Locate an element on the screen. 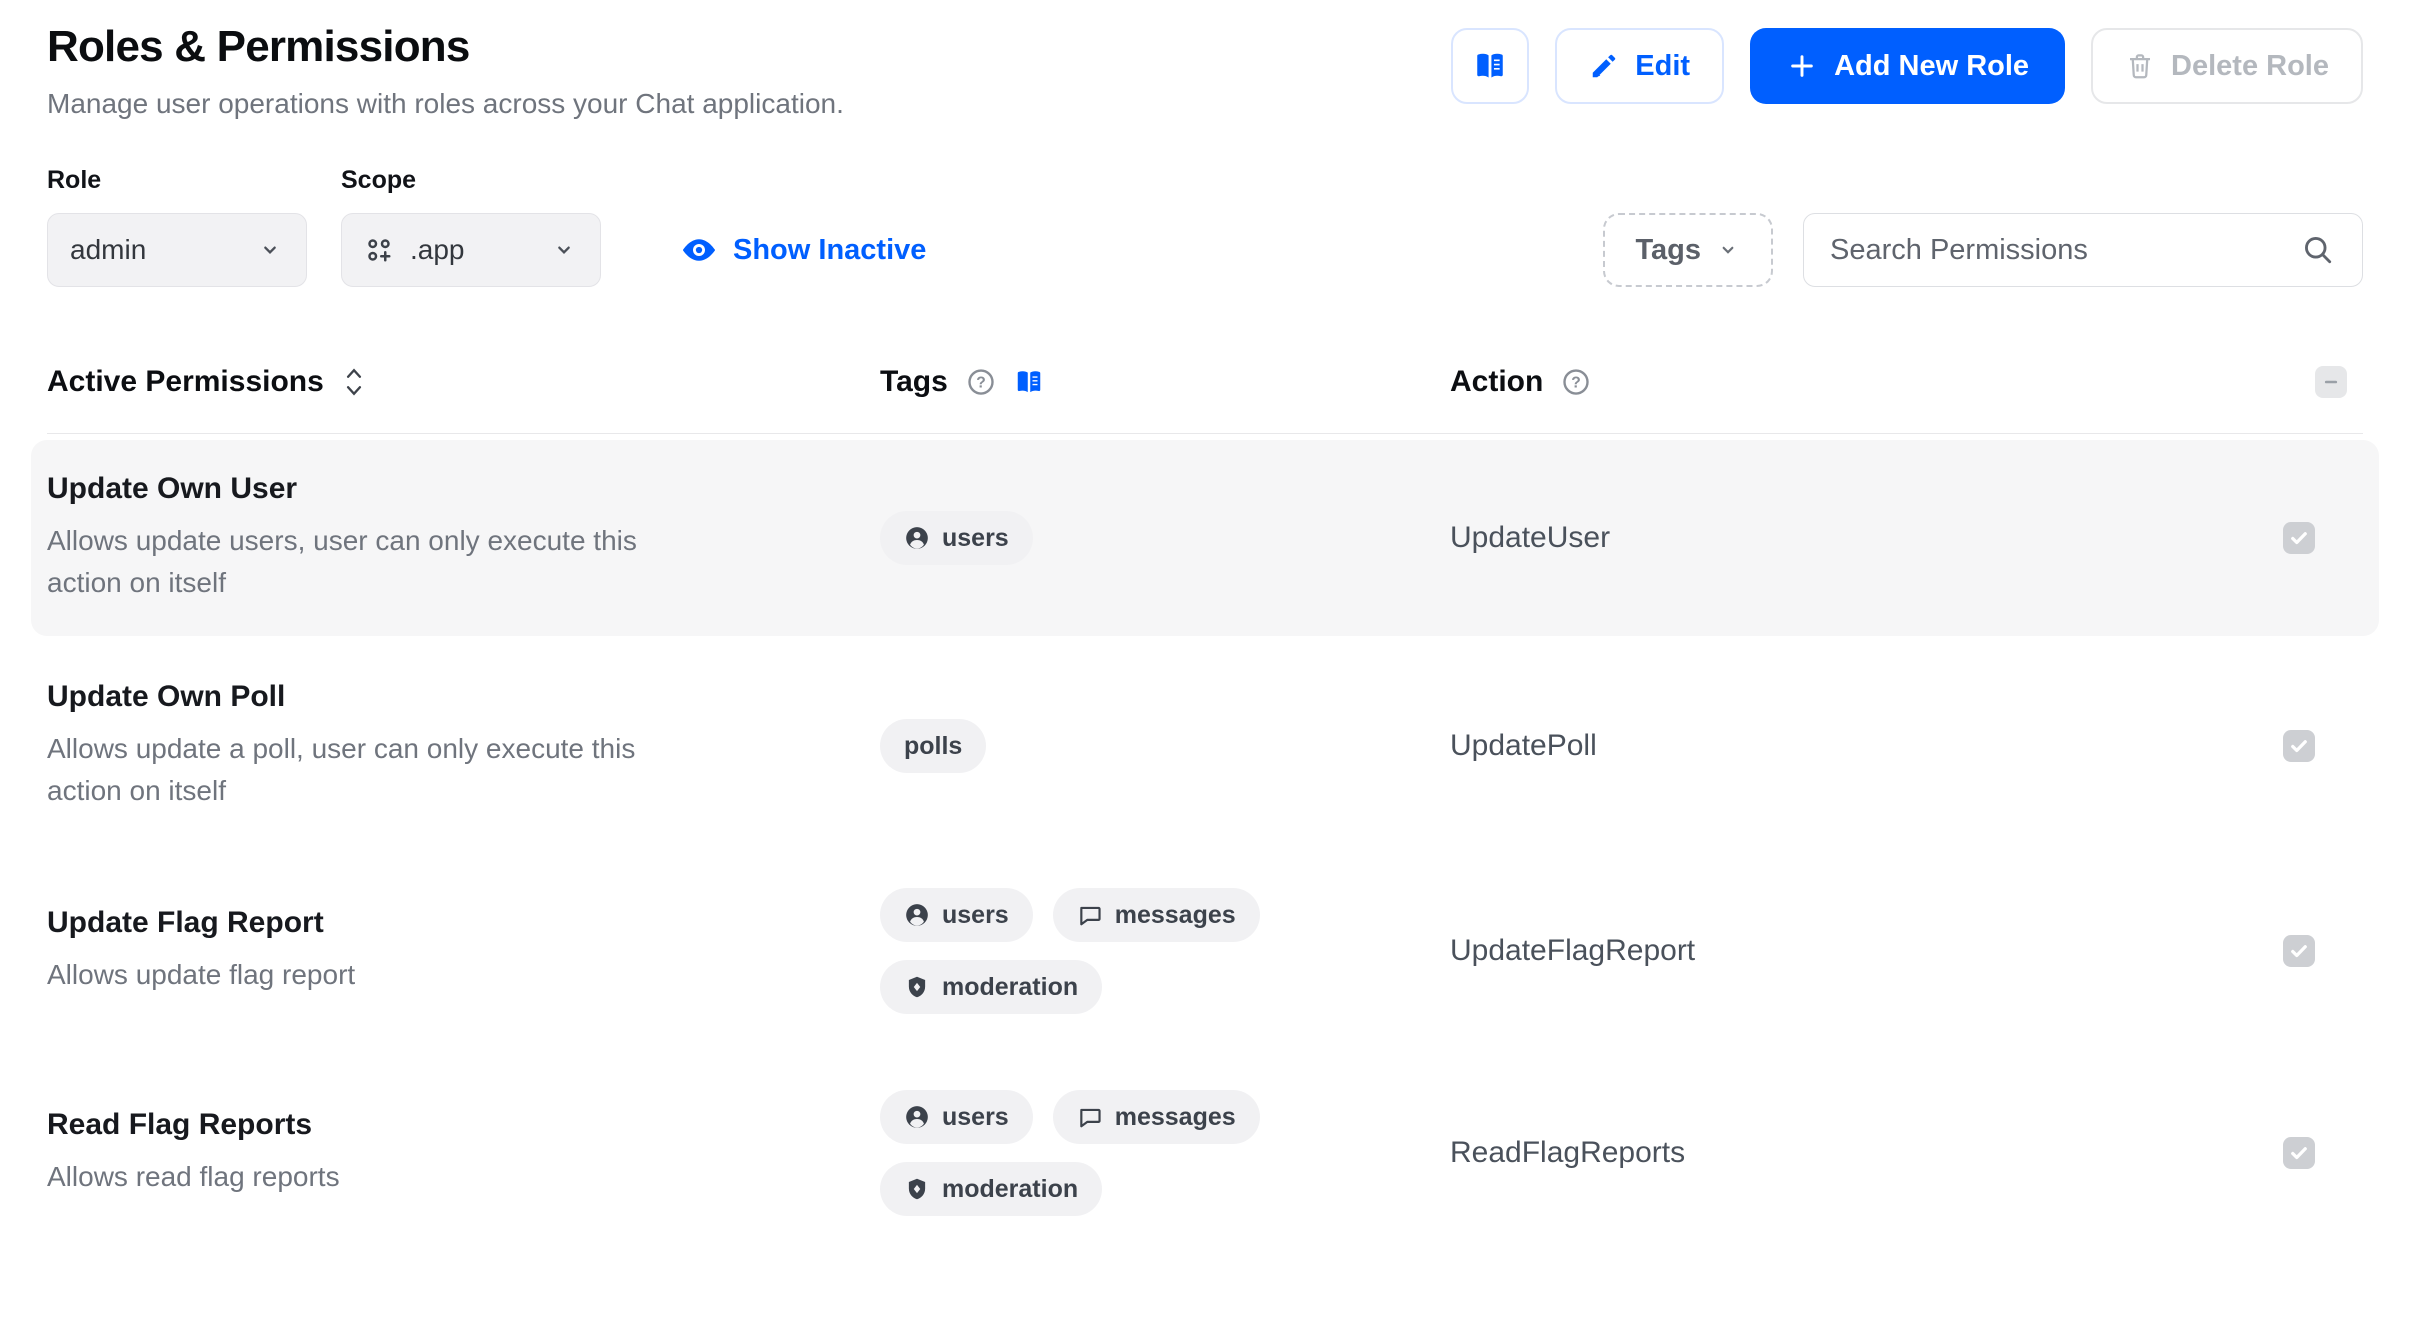  add-new-role-label: Add New Role is located at coordinates (1932, 65).